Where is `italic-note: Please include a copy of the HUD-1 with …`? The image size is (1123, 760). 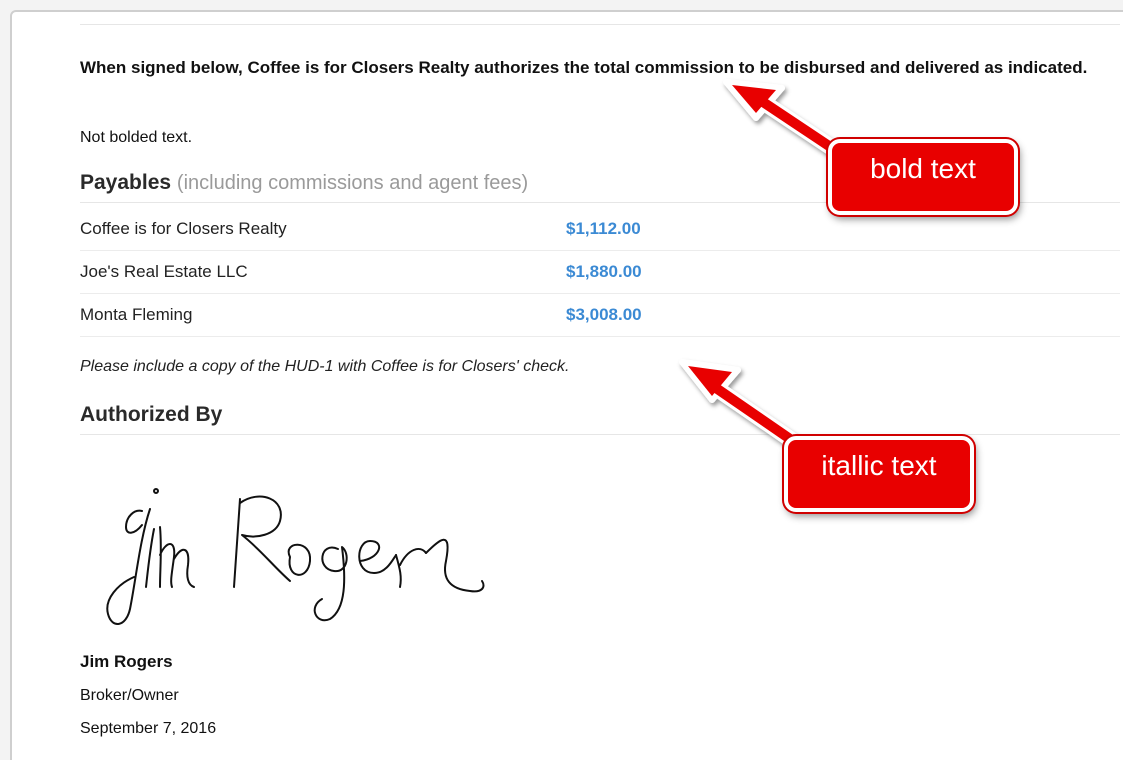 italic-note: Please include a copy of the HUD-1 with … is located at coordinates (325, 366).